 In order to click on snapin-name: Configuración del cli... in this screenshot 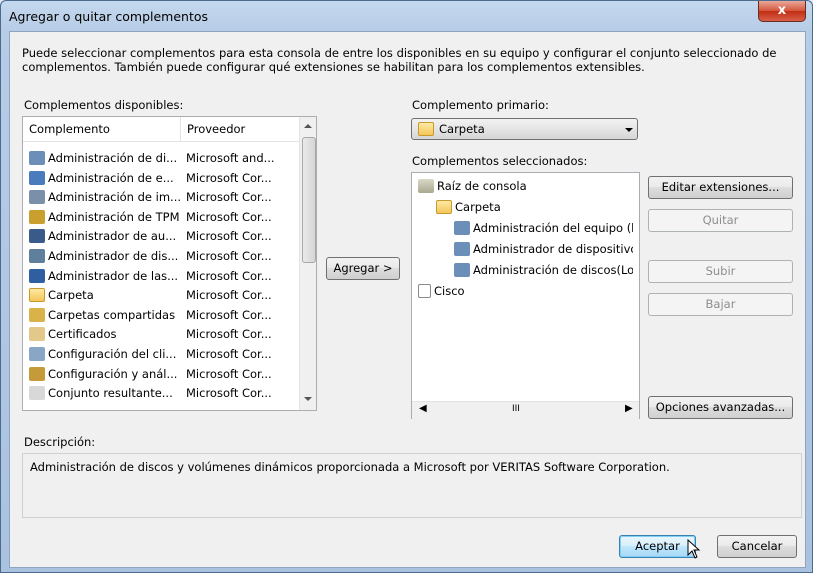, I will do `click(112, 354)`.